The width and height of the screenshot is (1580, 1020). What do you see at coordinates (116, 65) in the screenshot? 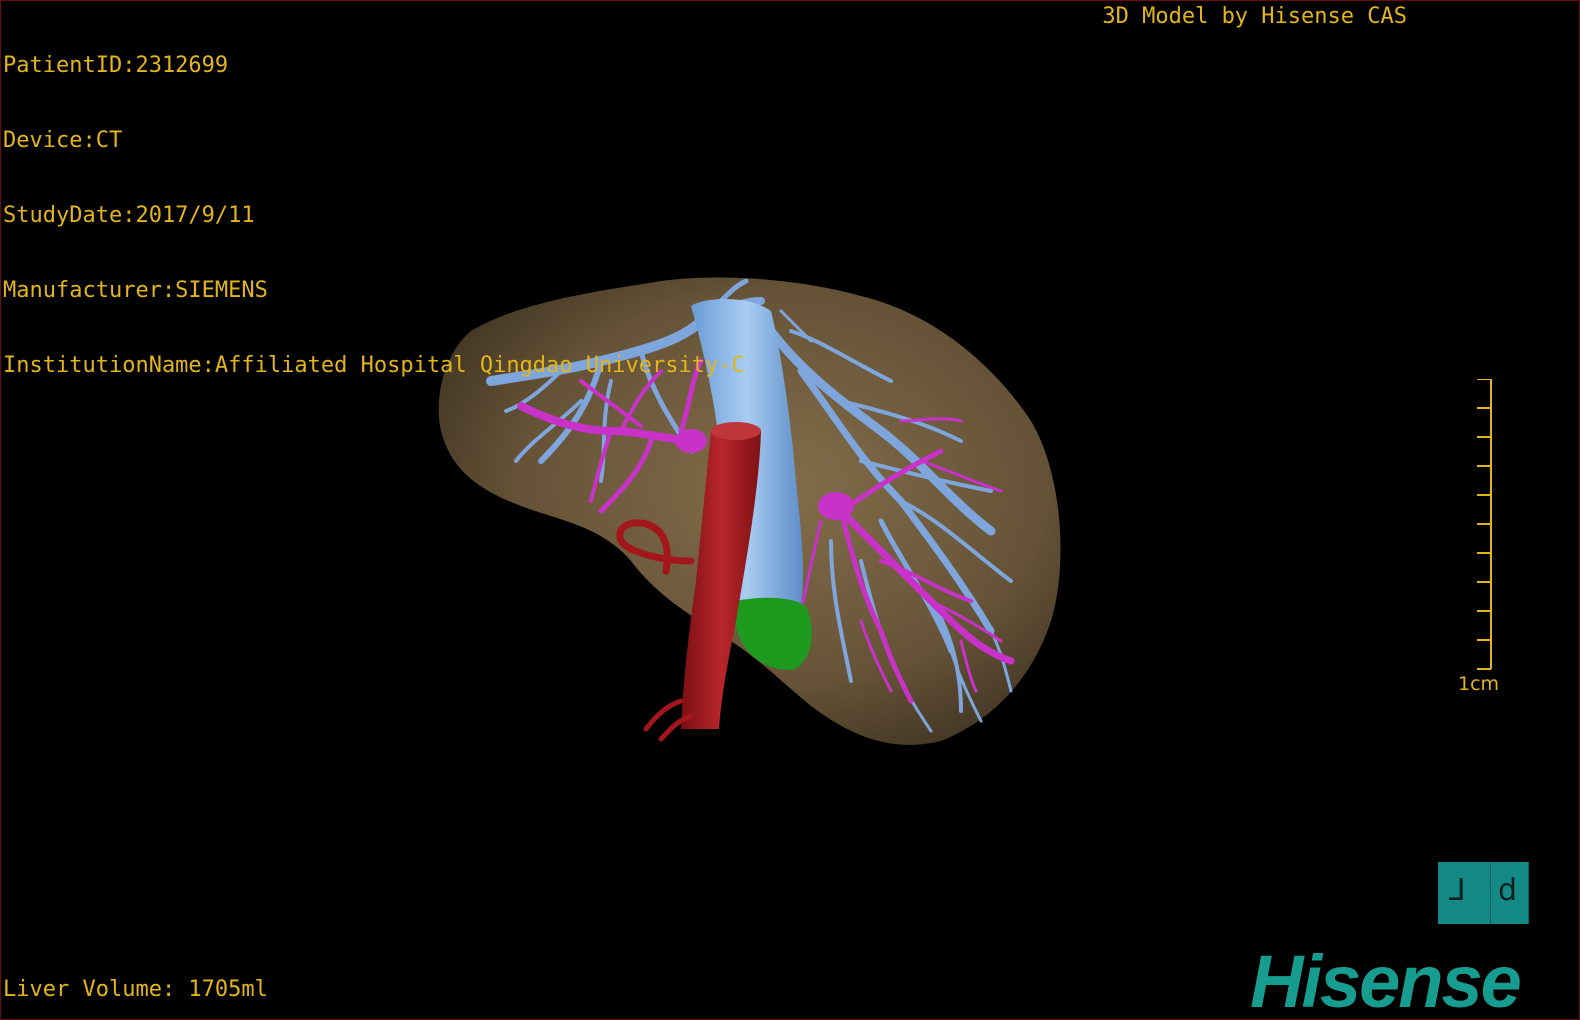
I see `patient-id: PatientID:2312699` at bounding box center [116, 65].